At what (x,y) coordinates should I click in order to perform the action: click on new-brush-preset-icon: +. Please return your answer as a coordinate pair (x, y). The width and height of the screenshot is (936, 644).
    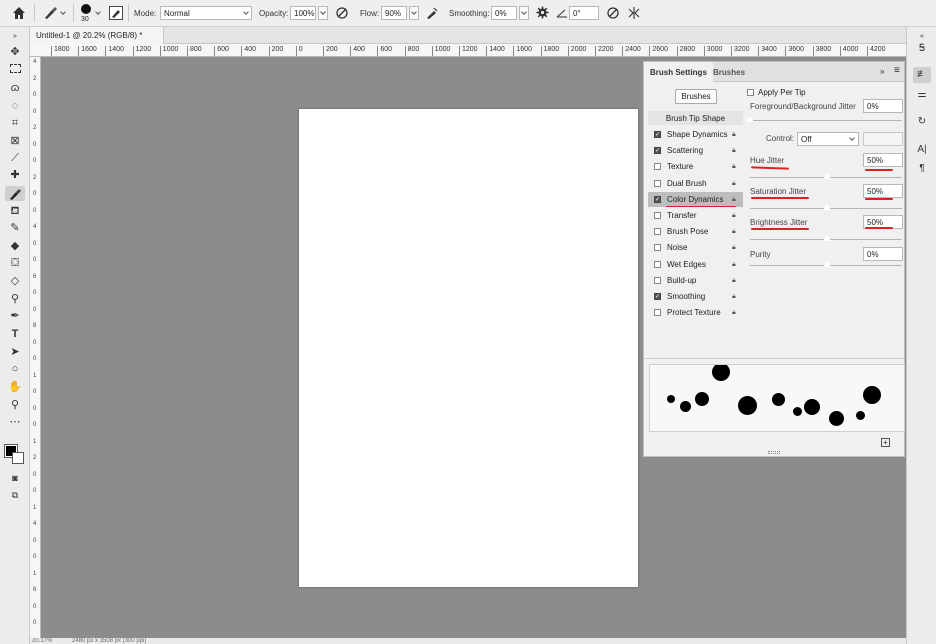
    Looking at the image, I should click on (885, 442).